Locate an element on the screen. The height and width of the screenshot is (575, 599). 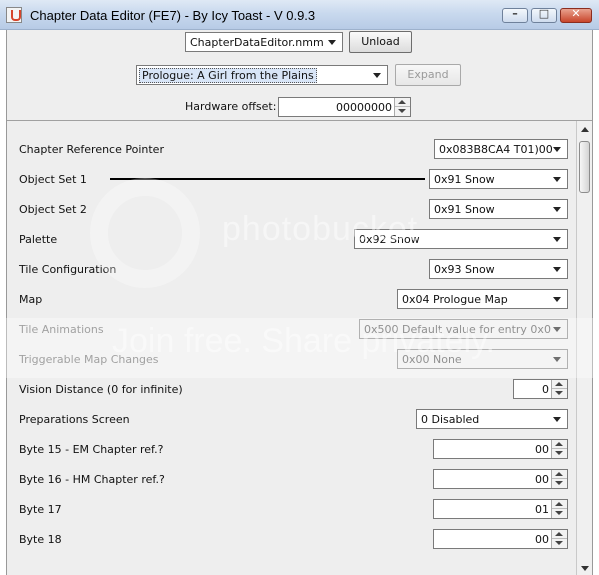
divider-line is located at coordinates (267, 179).